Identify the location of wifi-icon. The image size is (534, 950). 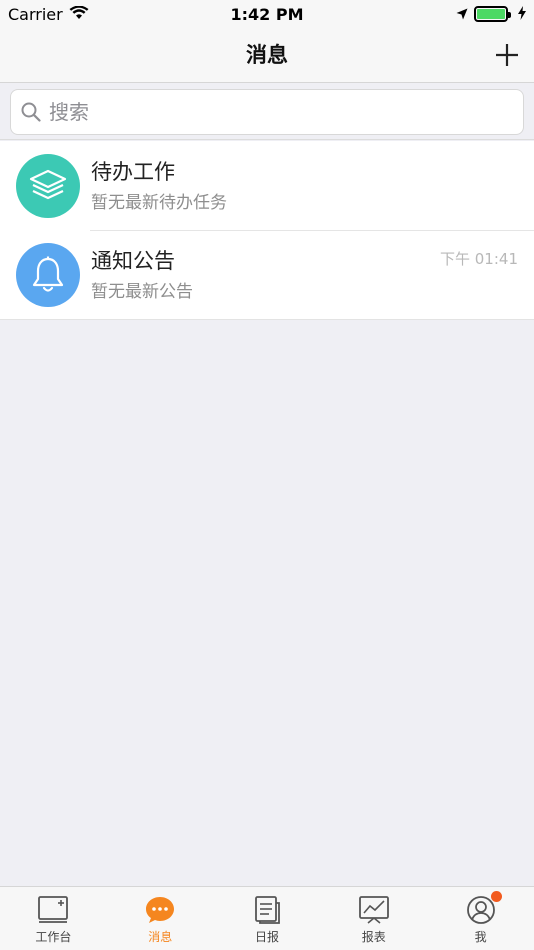
(79, 14).